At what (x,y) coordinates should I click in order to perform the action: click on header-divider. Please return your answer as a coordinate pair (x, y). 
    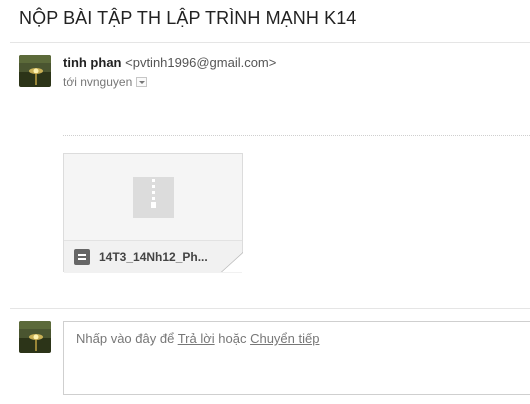
    Looking at the image, I should click on (270, 42).